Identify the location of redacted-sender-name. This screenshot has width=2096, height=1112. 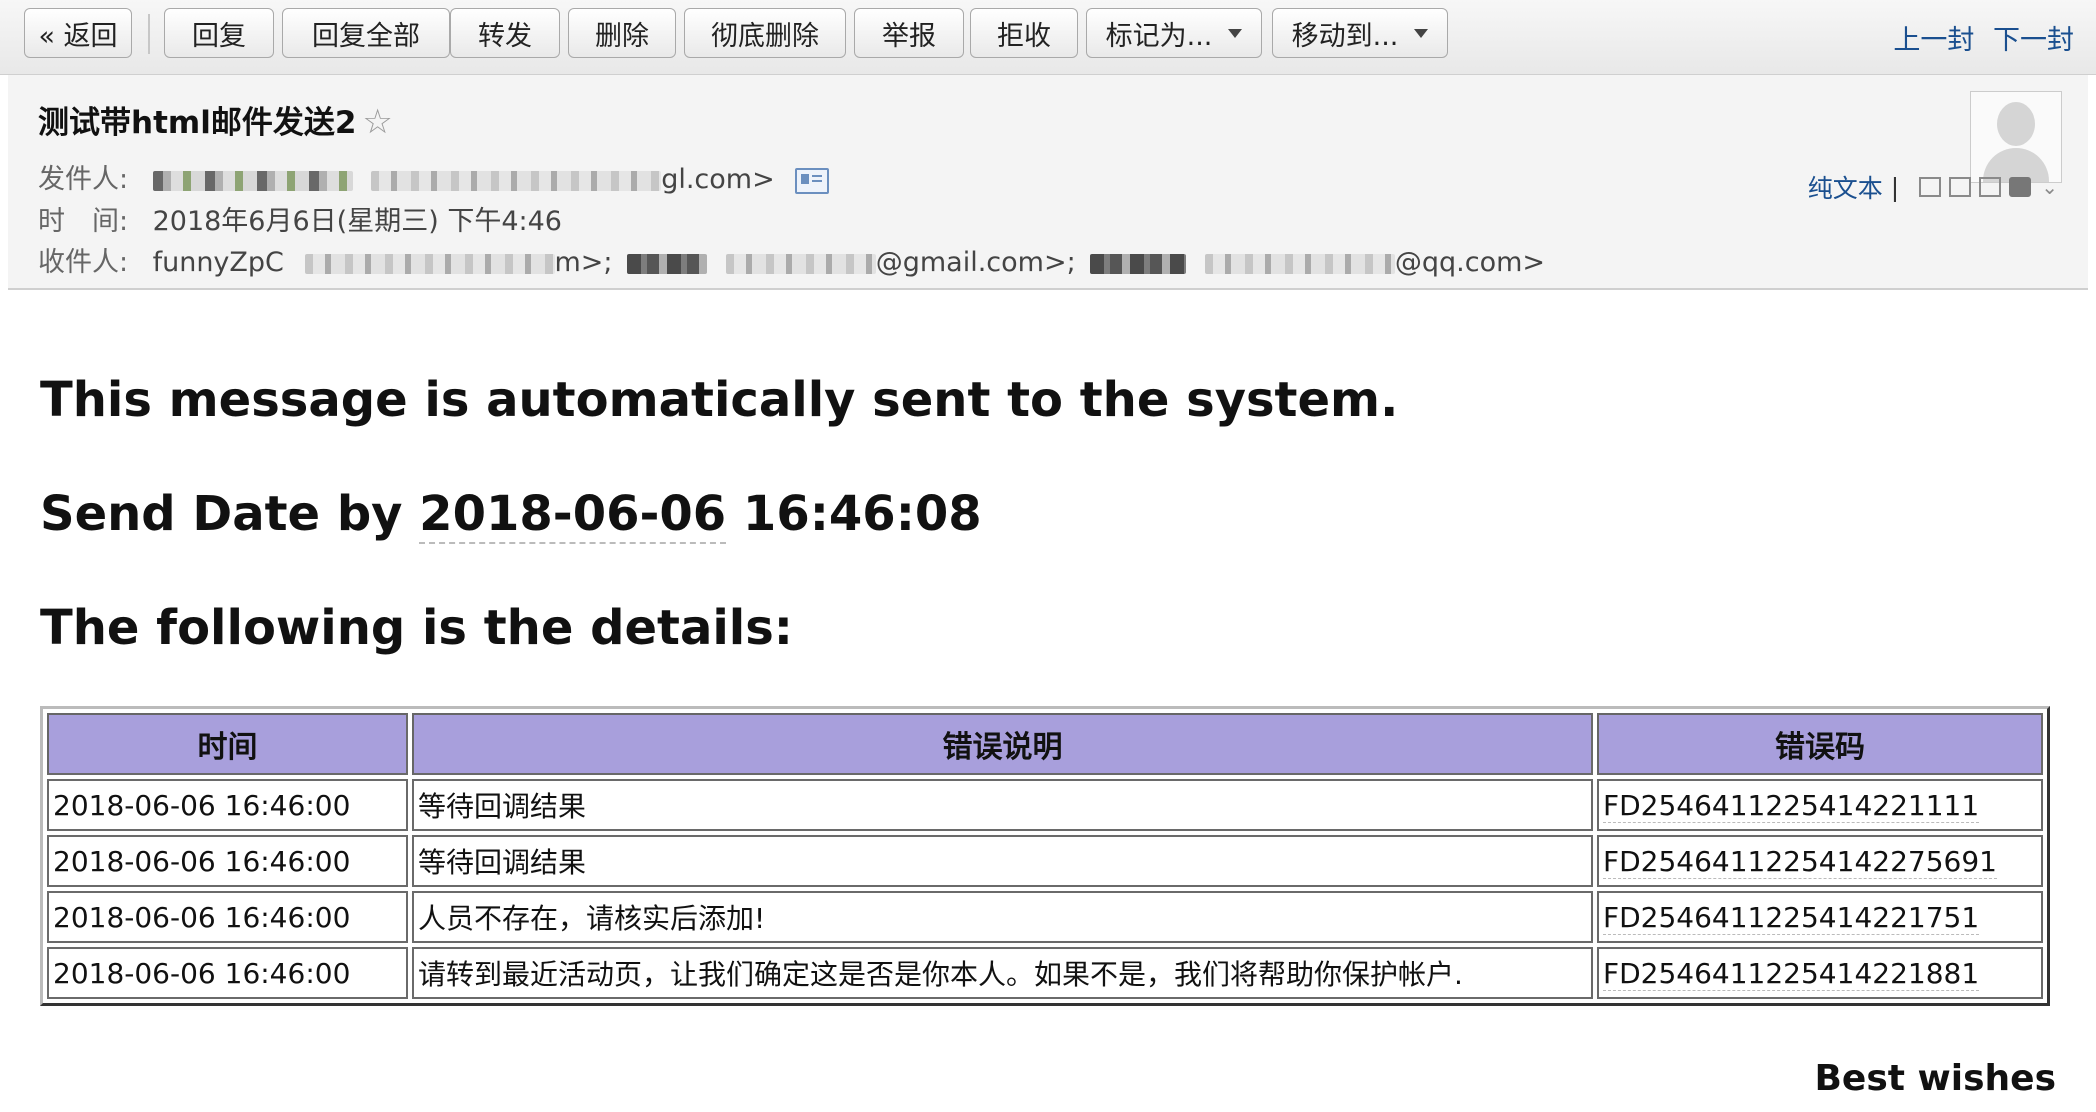
(252, 180).